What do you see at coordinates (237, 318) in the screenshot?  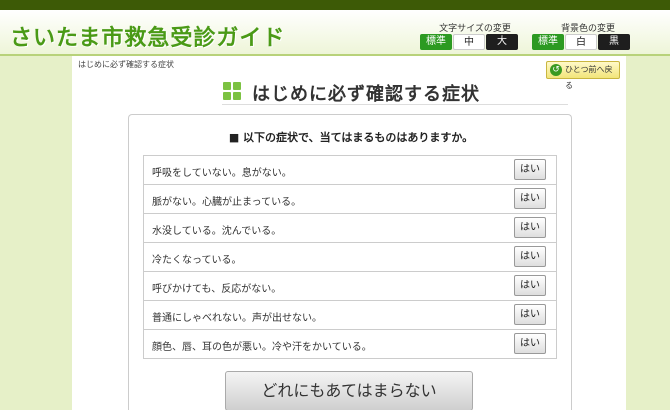 I see `symptom-text: 普通にしゃべれない。声が出せない。` at bounding box center [237, 318].